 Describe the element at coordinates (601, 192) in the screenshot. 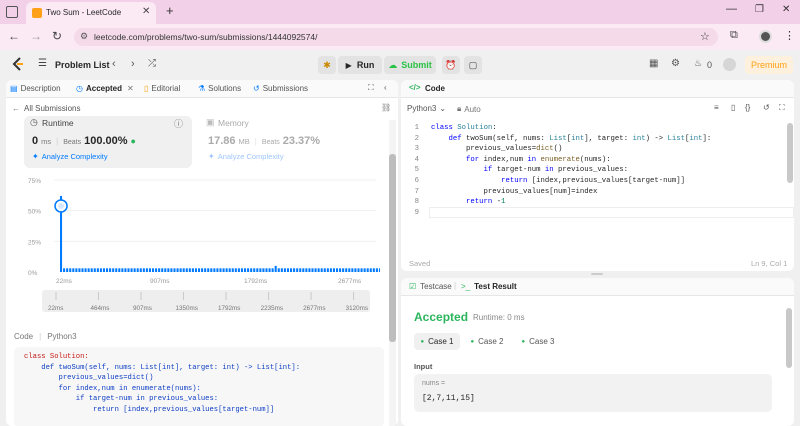

I see `code-line: 7 previous_values[num]=index` at that location.